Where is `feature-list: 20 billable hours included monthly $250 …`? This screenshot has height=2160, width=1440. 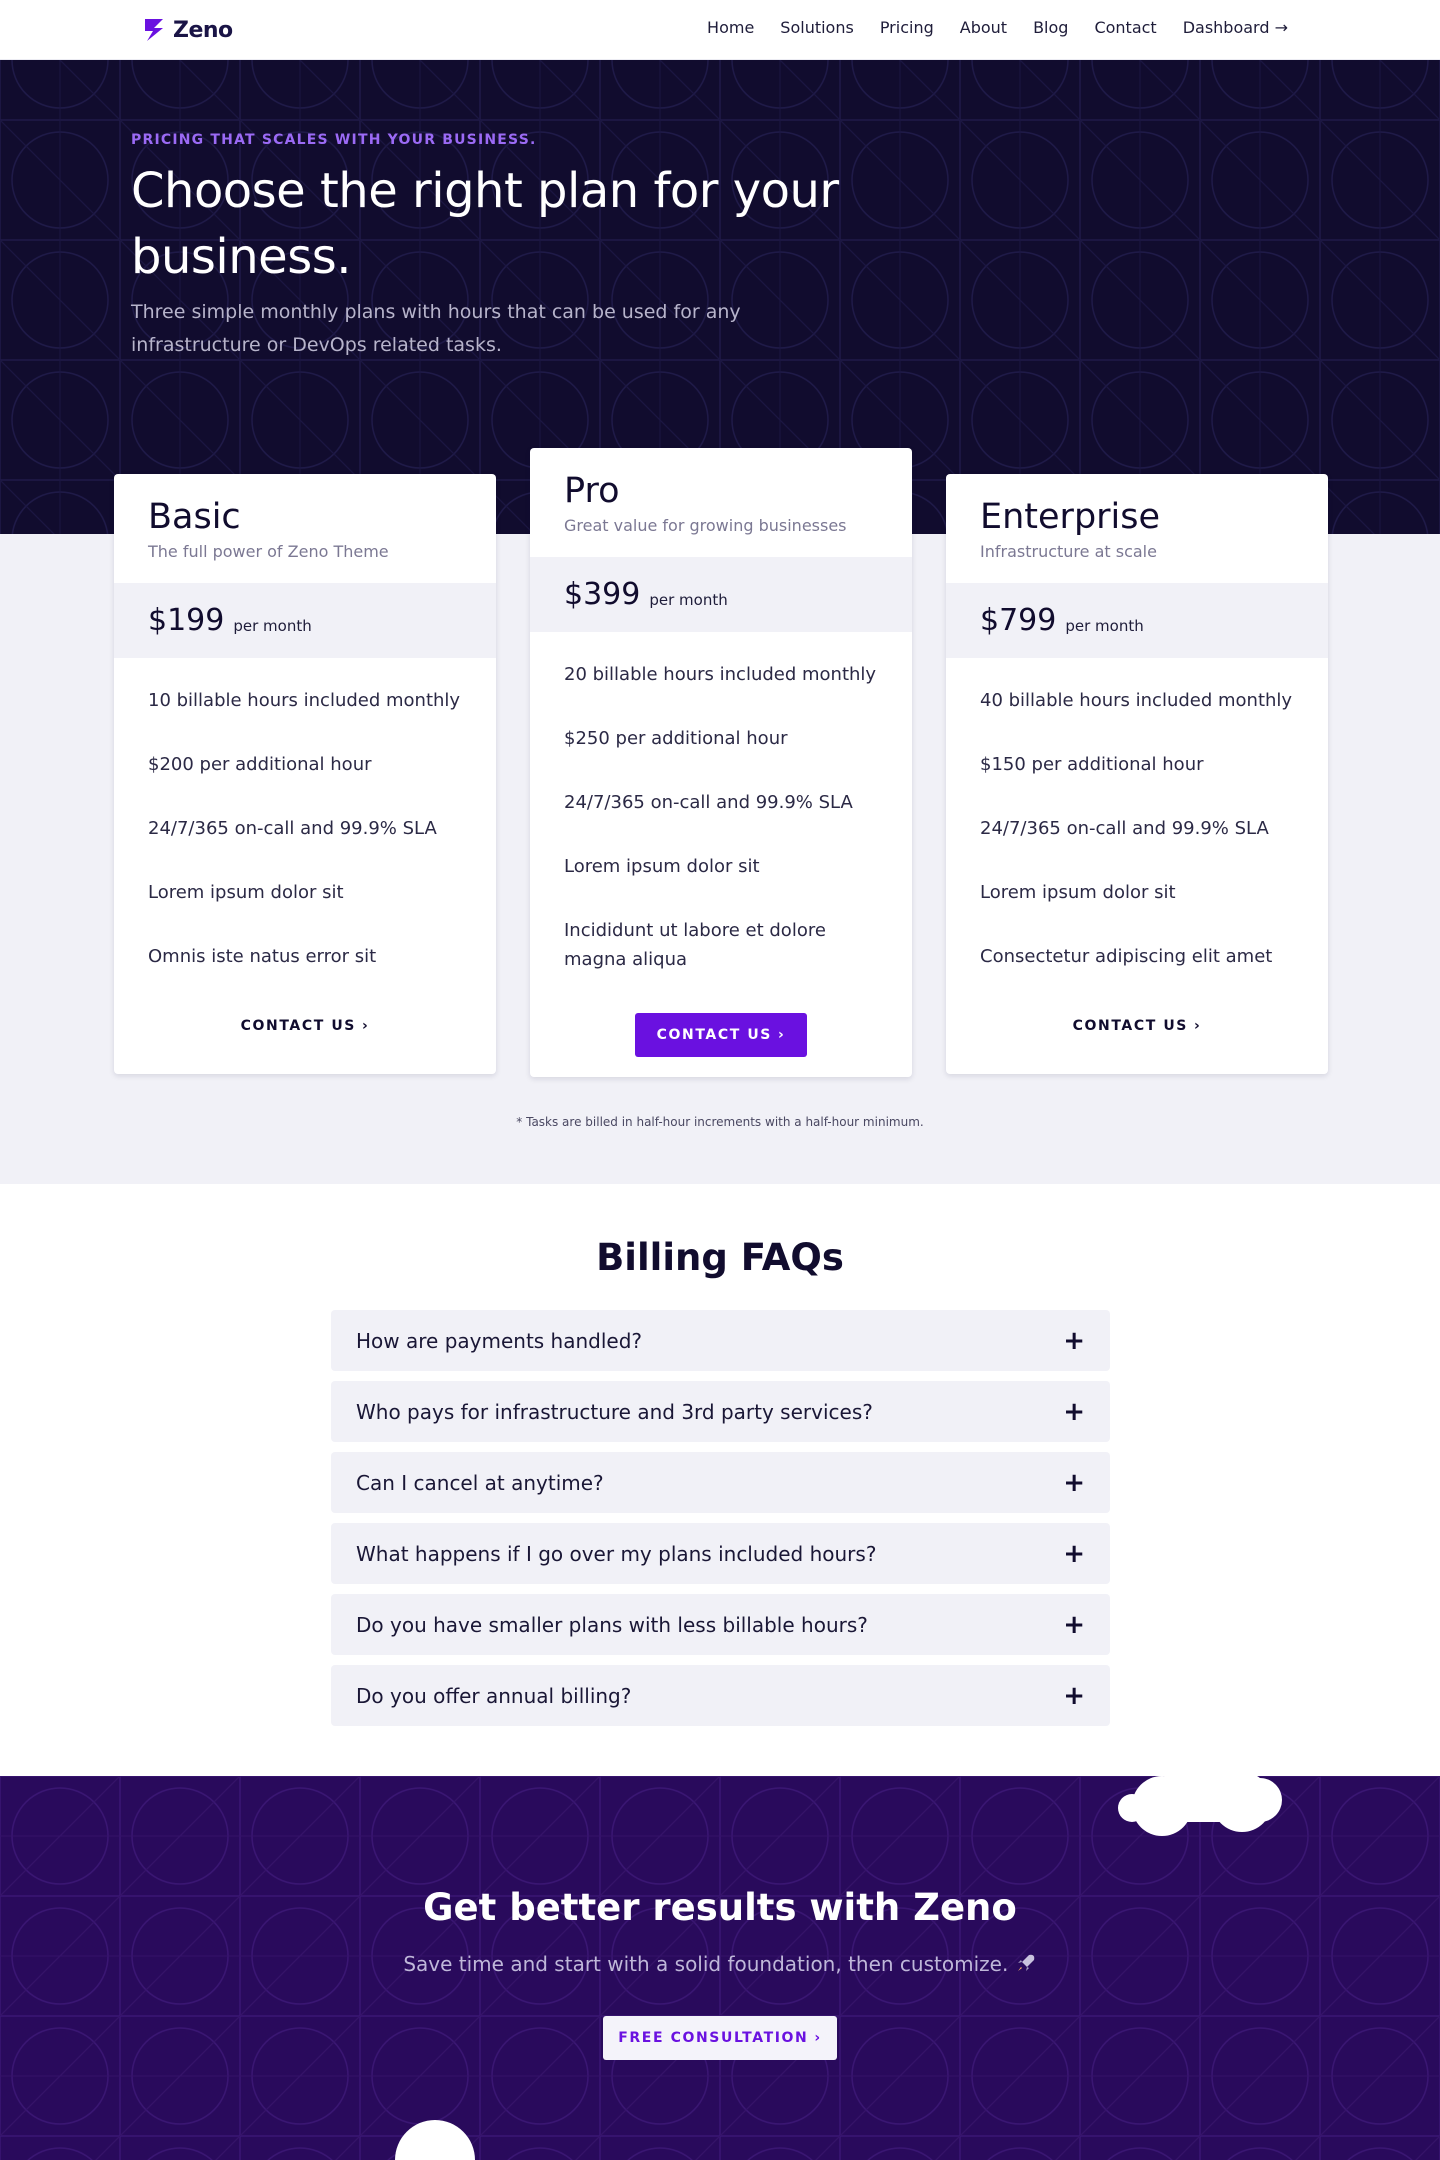
feature-list: 20 billable hours included monthly $250 … is located at coordinates (721, 811).